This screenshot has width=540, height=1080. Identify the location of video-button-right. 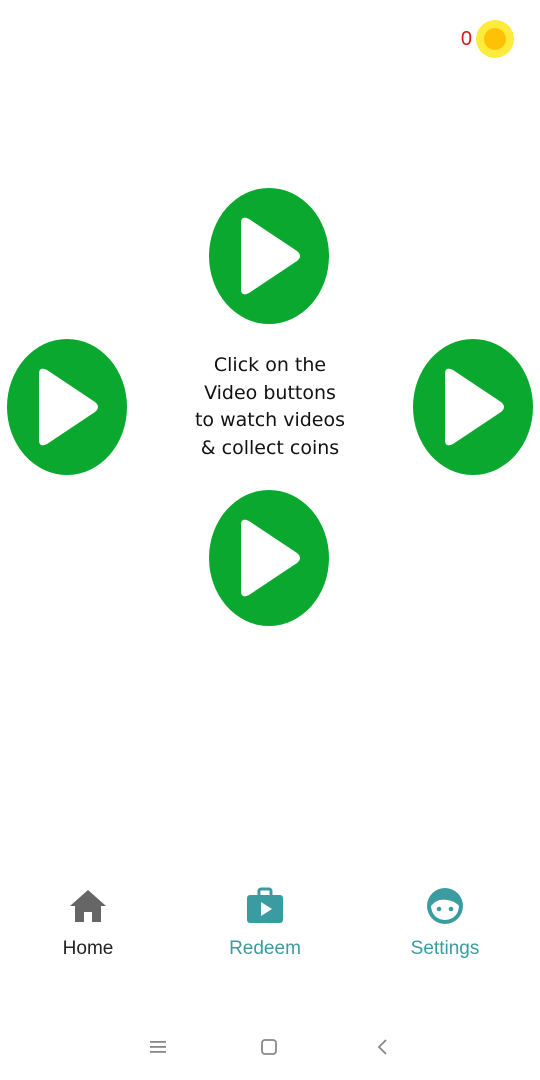
(473, 407).